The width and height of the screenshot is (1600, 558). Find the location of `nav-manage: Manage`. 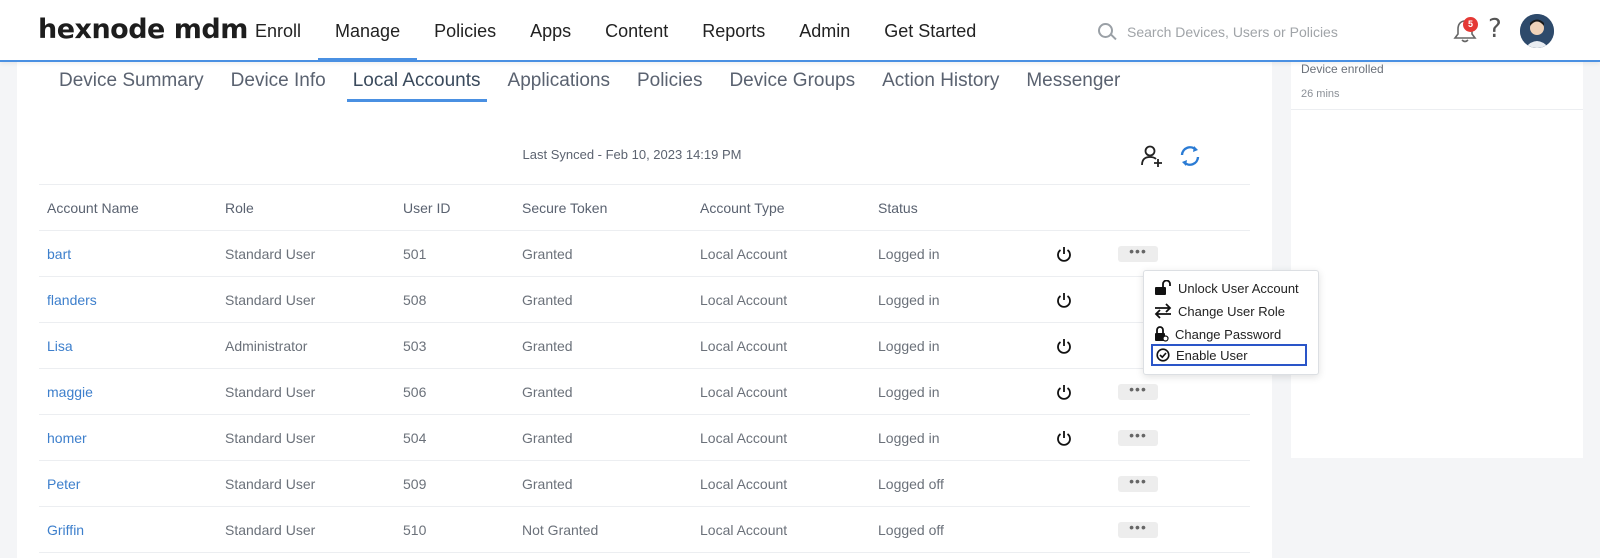

nav-manage: Manage is located at coordinates (368, 30).